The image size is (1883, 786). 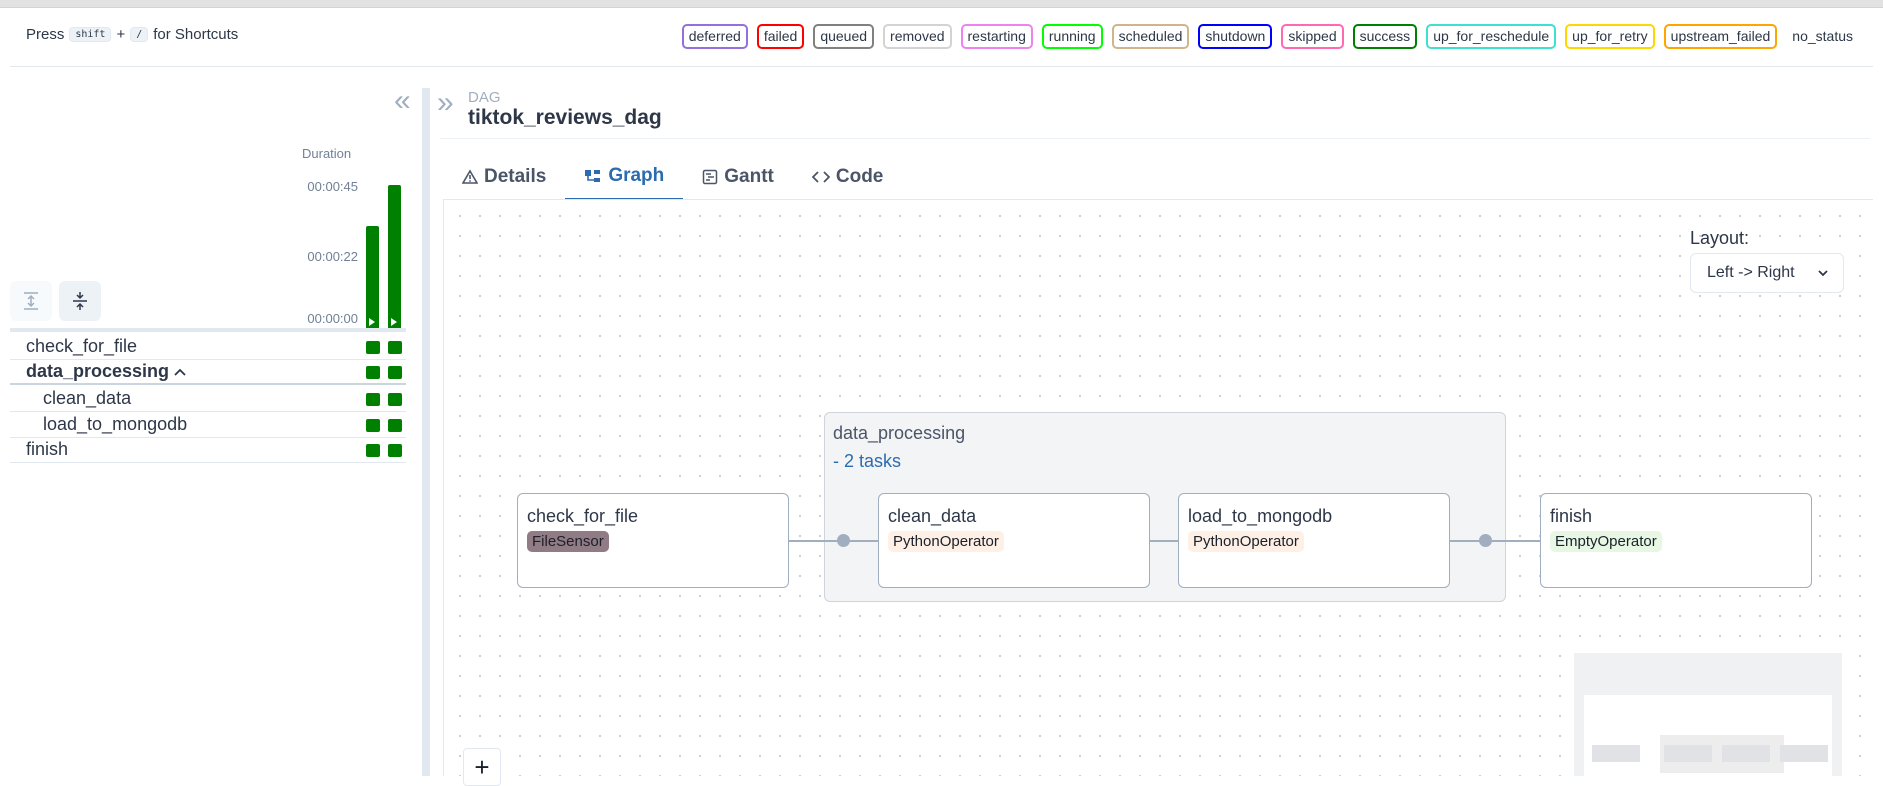 What do you see at coordinates (121, 34) in the screenshot?
I see `shortcut-plus: +` at bounding box center [121, 34].